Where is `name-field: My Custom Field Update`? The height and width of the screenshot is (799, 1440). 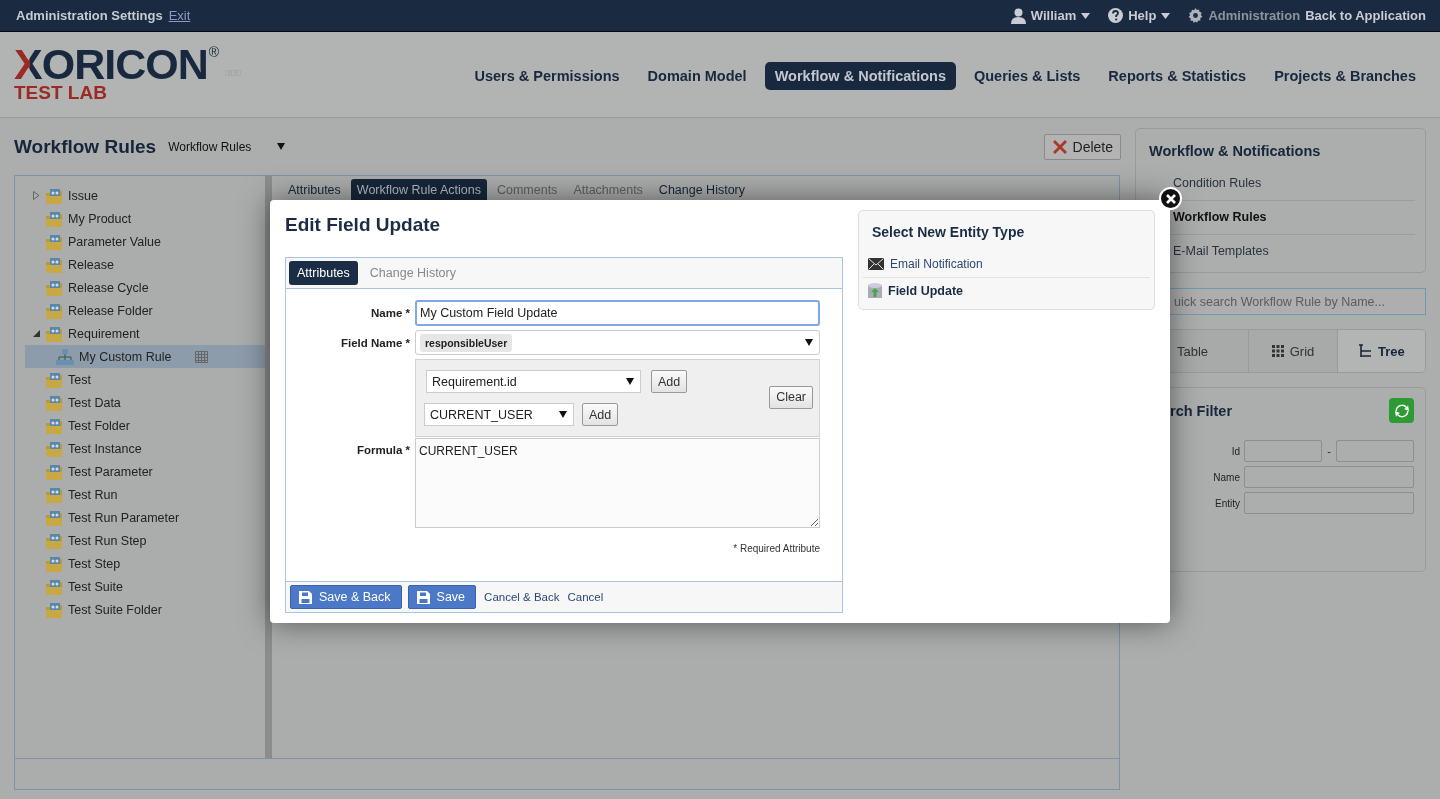 name-field: My Custom Field Update is located at coordinates (617, 313).